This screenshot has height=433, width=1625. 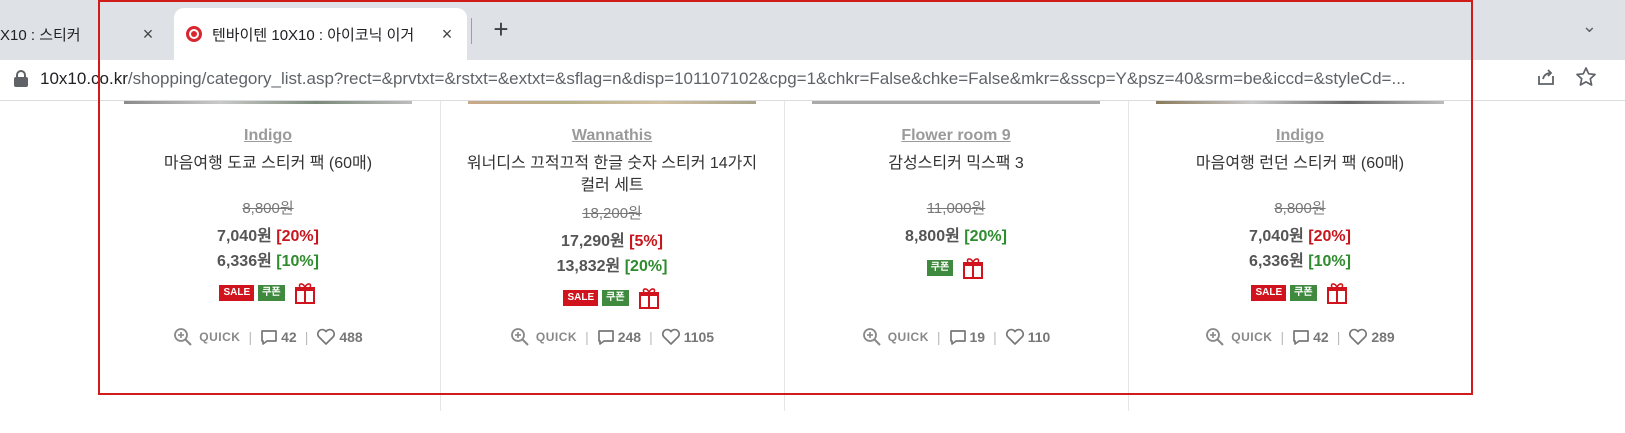 I want to click on original-price: 18,200원, so click(x=612, y=213).